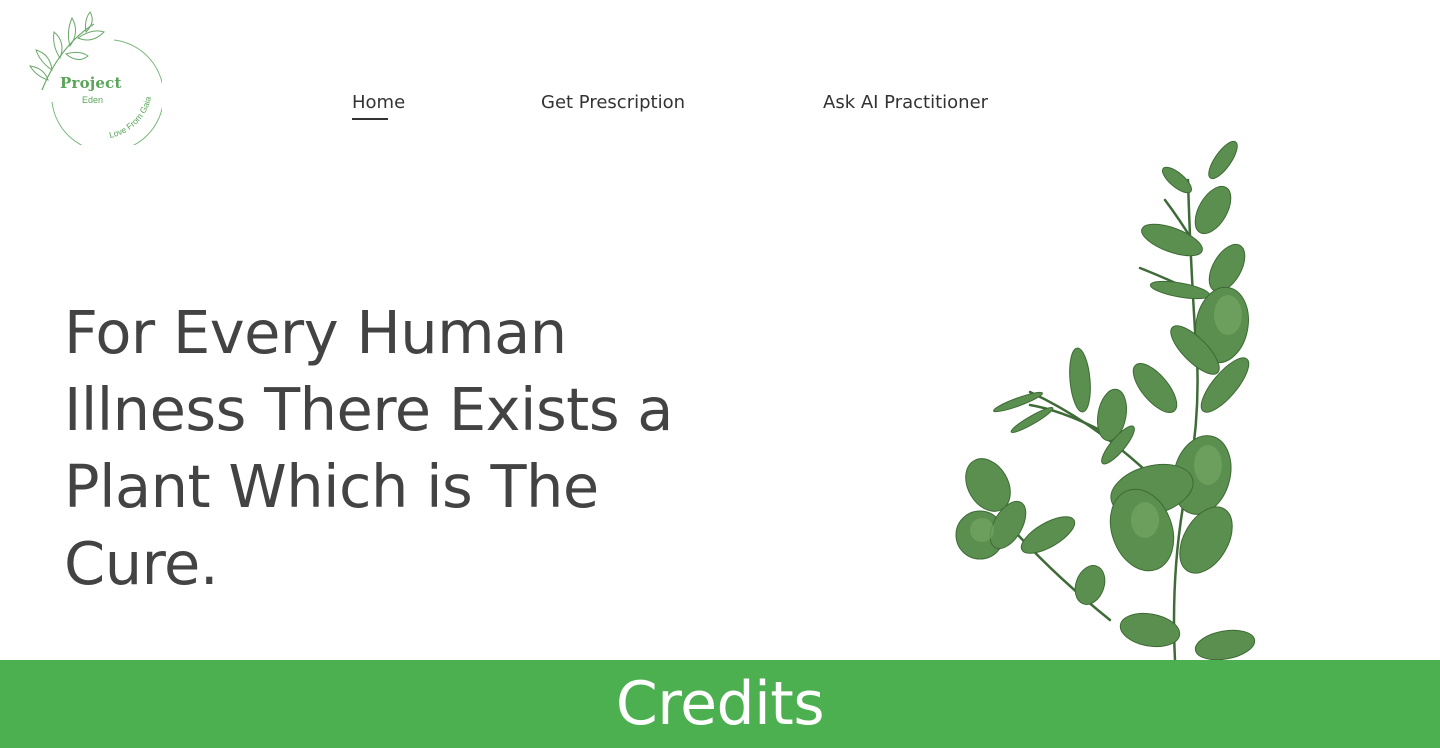 The image size is (1440, 748). I want to click on nav-get-prescription-link: Get Prescription, so click(613, 102).